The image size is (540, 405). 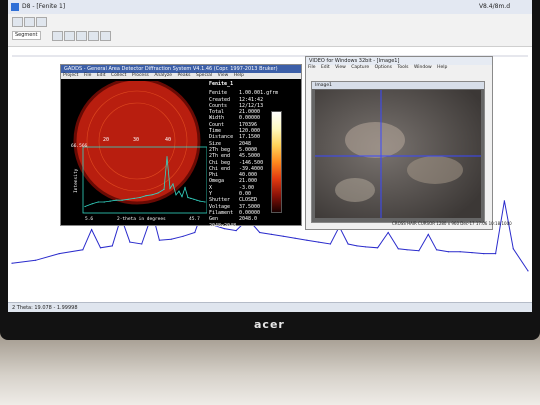 I want to click on frame-info-value: 17.1500, so click(x=250, y=137).